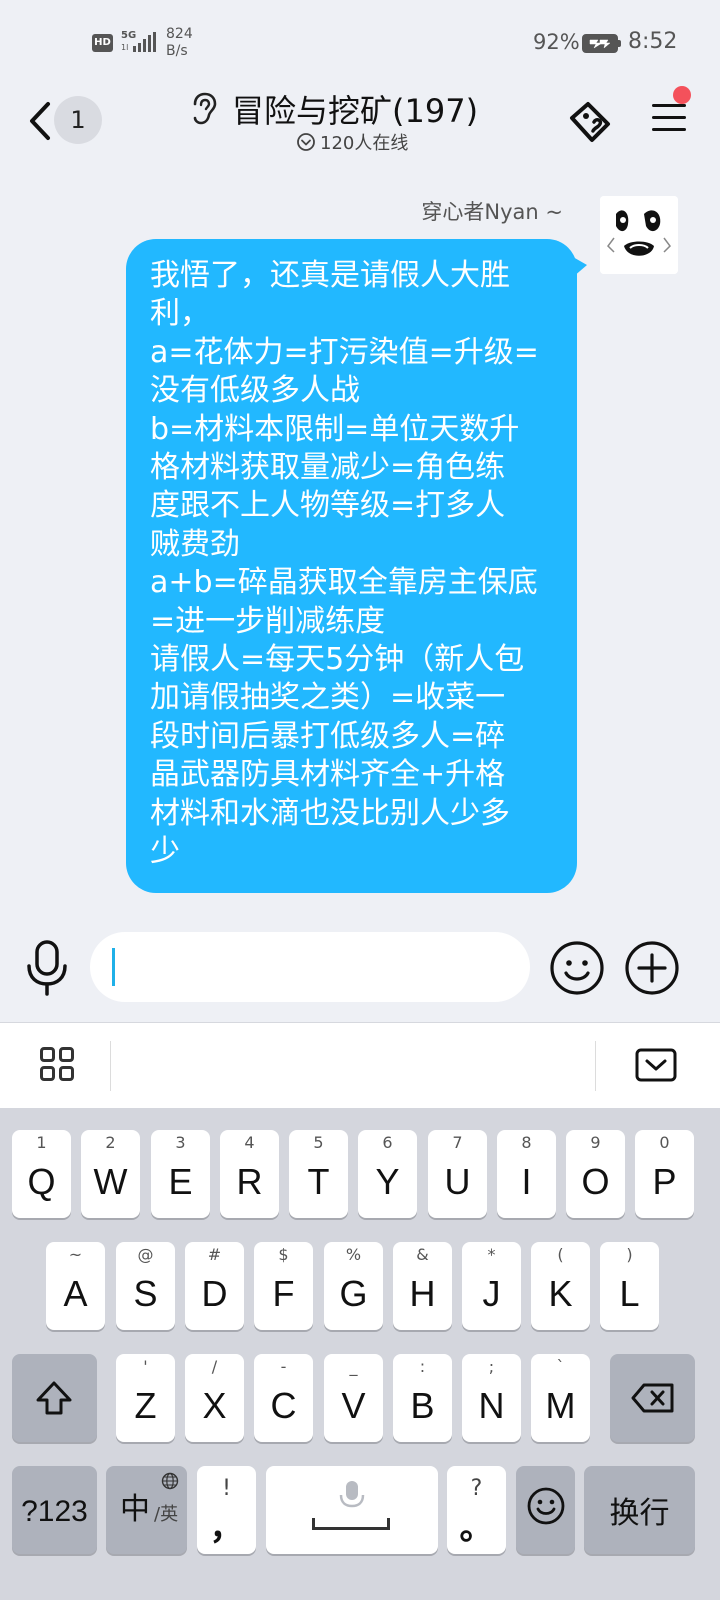 The width and height of the screenshot is (720, 1600). I want to click on symbols-key-label: ?123, so click(54, 1511).